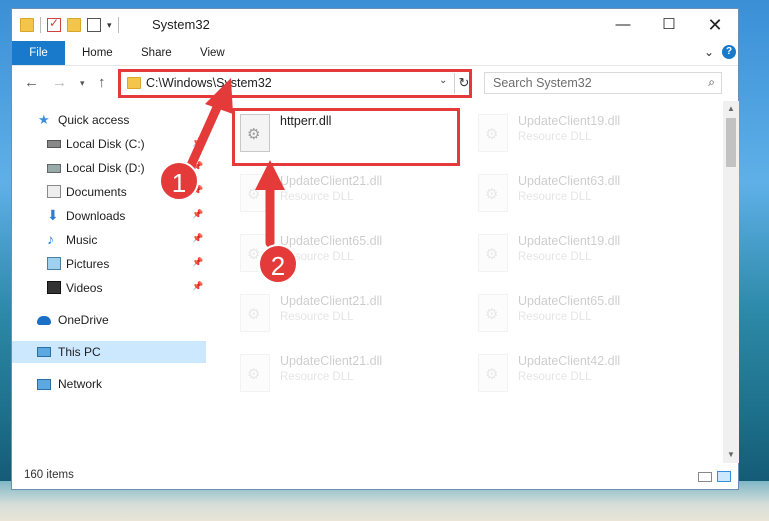 The height and width of the screenshot is (521, 769). Describe the element at coordinates (375, 476) in the screenshot. I see `status-bar: 160 items` at that location.